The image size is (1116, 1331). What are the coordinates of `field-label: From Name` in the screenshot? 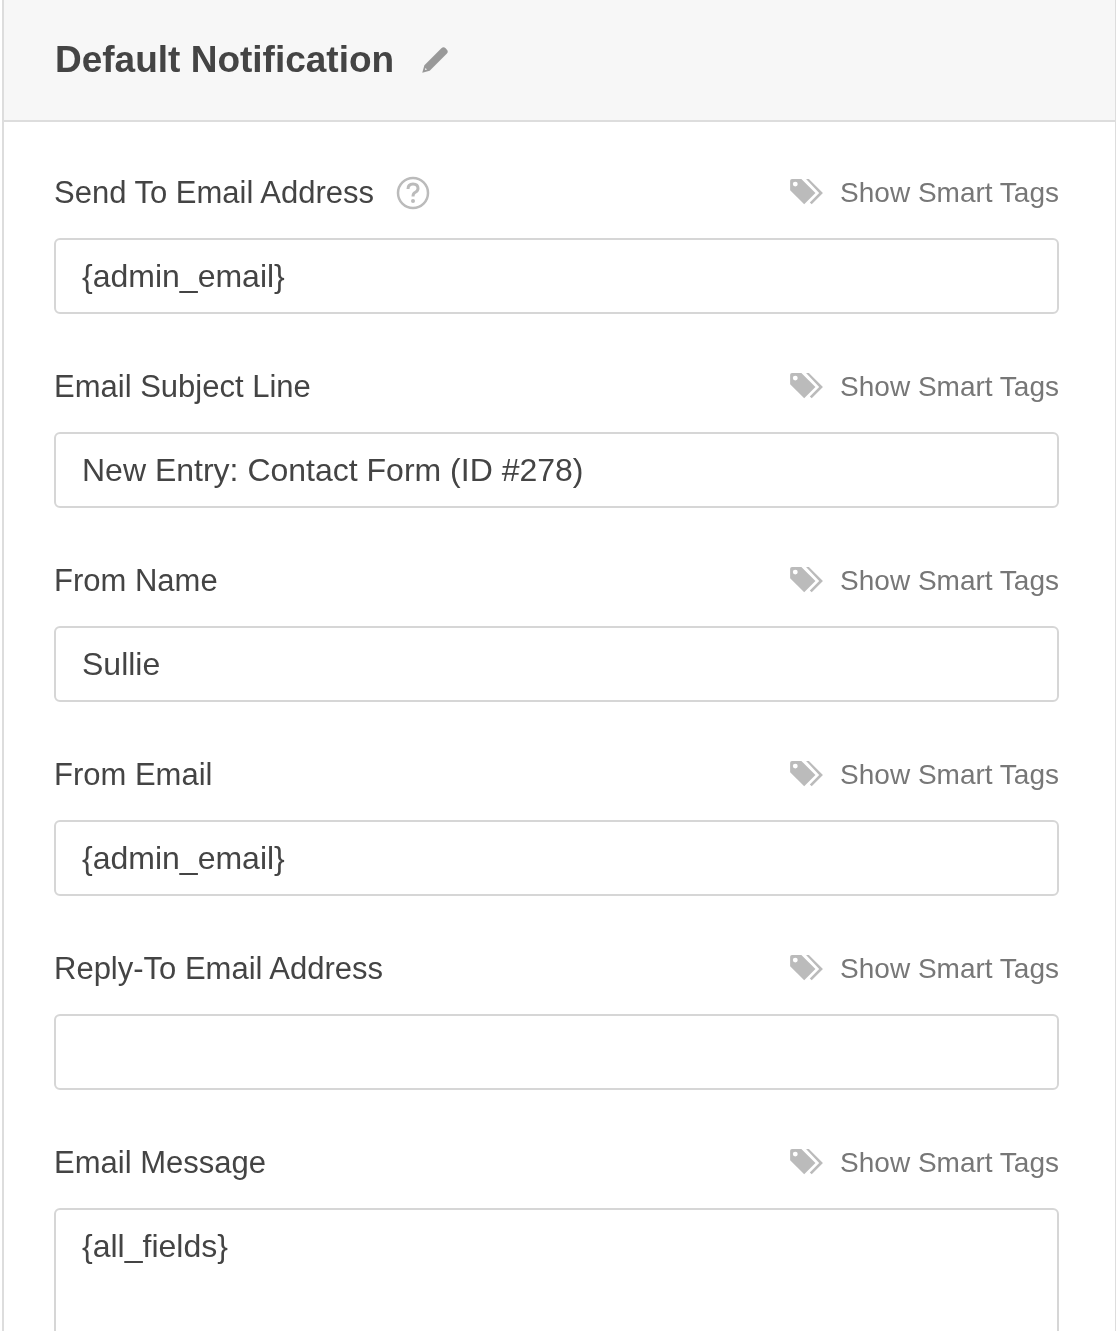 It's located at (136, 581).